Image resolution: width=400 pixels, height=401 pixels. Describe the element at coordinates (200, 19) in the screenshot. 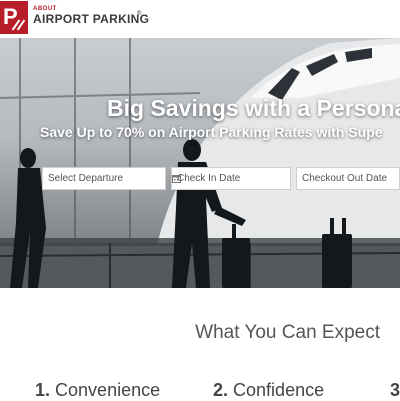

I see `site-header: P ABOUT AIRPORT PARKING ®` at that location.